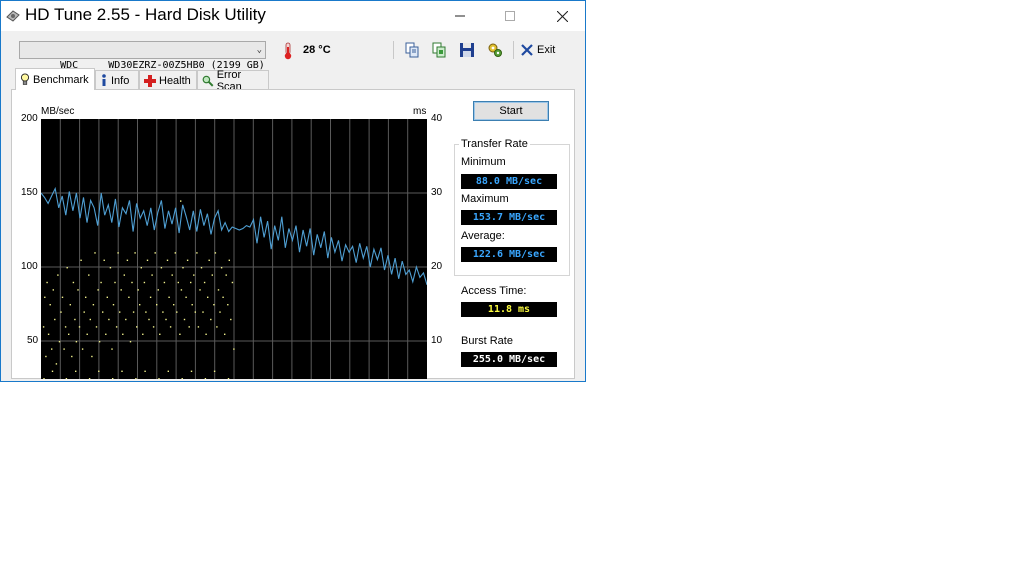  What do you see at coordinates (233, 81) in the screenshot?
I see `tab-error-scan: Error Scan` at bounding box center [233, 81].